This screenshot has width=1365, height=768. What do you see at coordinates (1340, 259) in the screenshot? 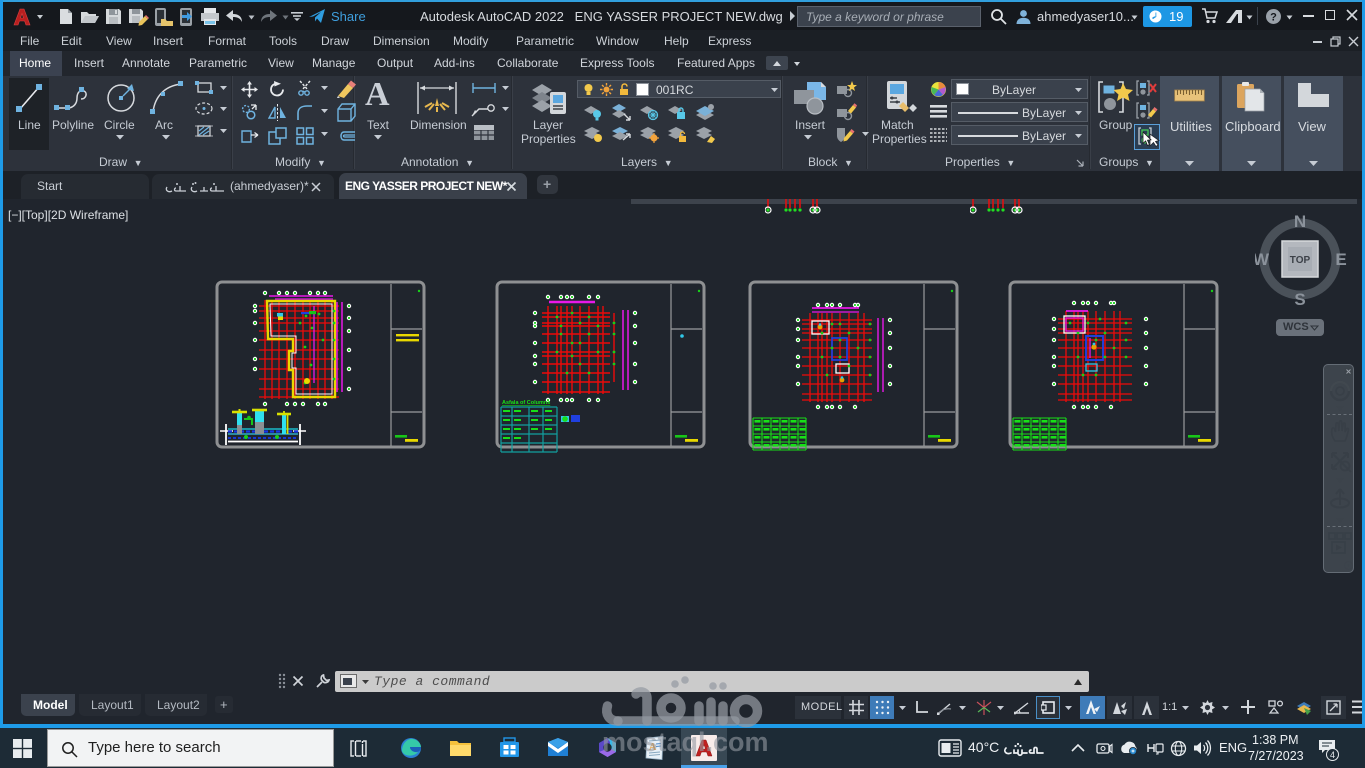
I see `svg-text: E` at bounding box center [1340, 259].